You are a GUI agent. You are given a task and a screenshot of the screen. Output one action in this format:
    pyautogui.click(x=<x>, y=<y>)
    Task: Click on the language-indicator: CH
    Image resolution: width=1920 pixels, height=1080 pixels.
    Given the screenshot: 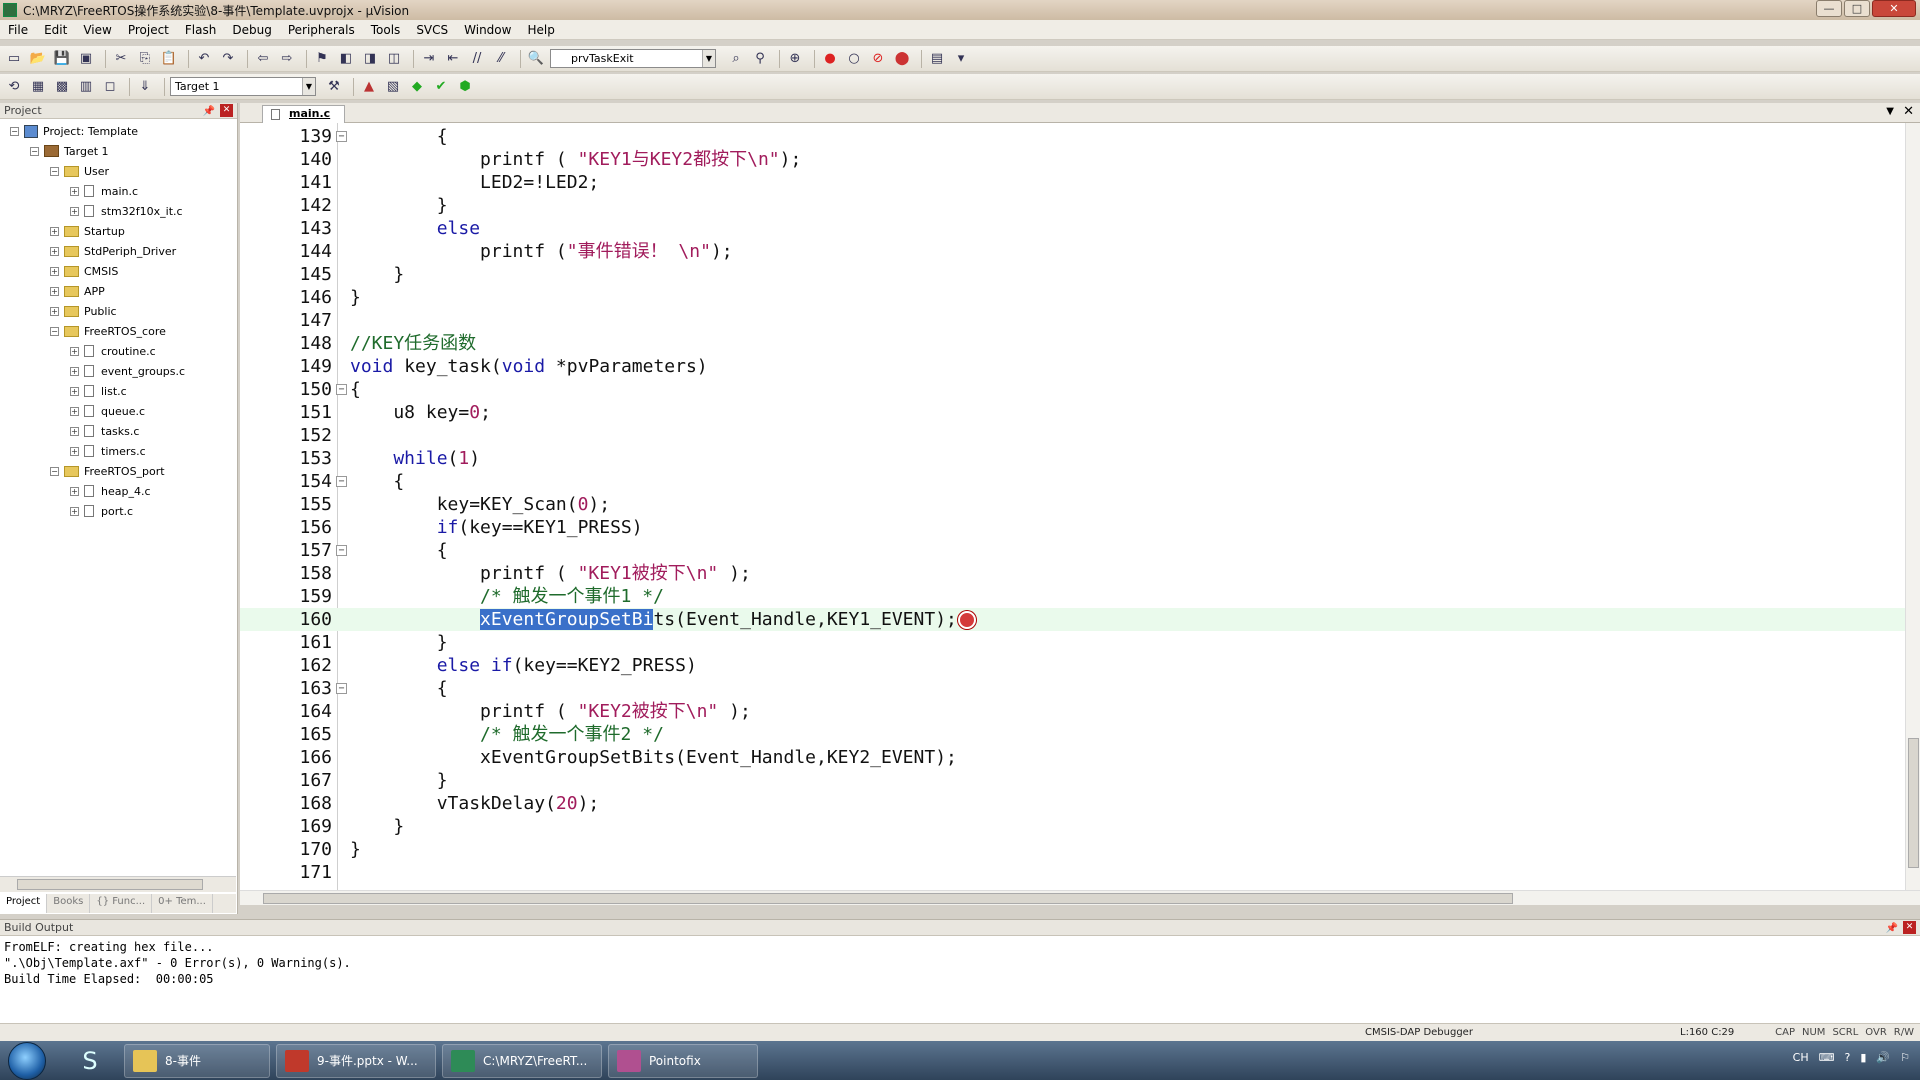 What is the action you would take?
    pyautogui.click(x=1801, y=1057)
    